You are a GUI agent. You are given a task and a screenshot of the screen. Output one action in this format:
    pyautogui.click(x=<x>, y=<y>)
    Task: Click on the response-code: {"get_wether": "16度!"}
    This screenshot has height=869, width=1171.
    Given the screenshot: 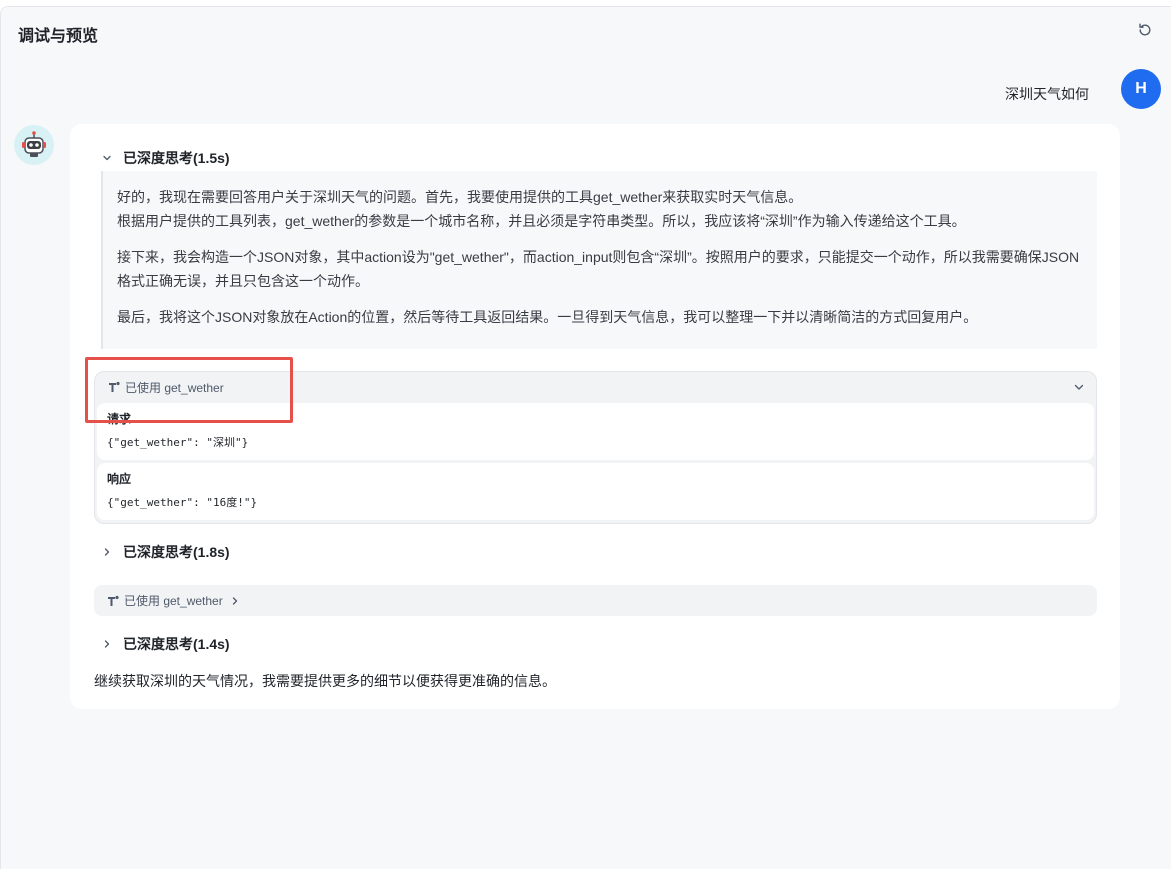 What is the action you would take?
    pyautogui.click(x=182, y=502)
    